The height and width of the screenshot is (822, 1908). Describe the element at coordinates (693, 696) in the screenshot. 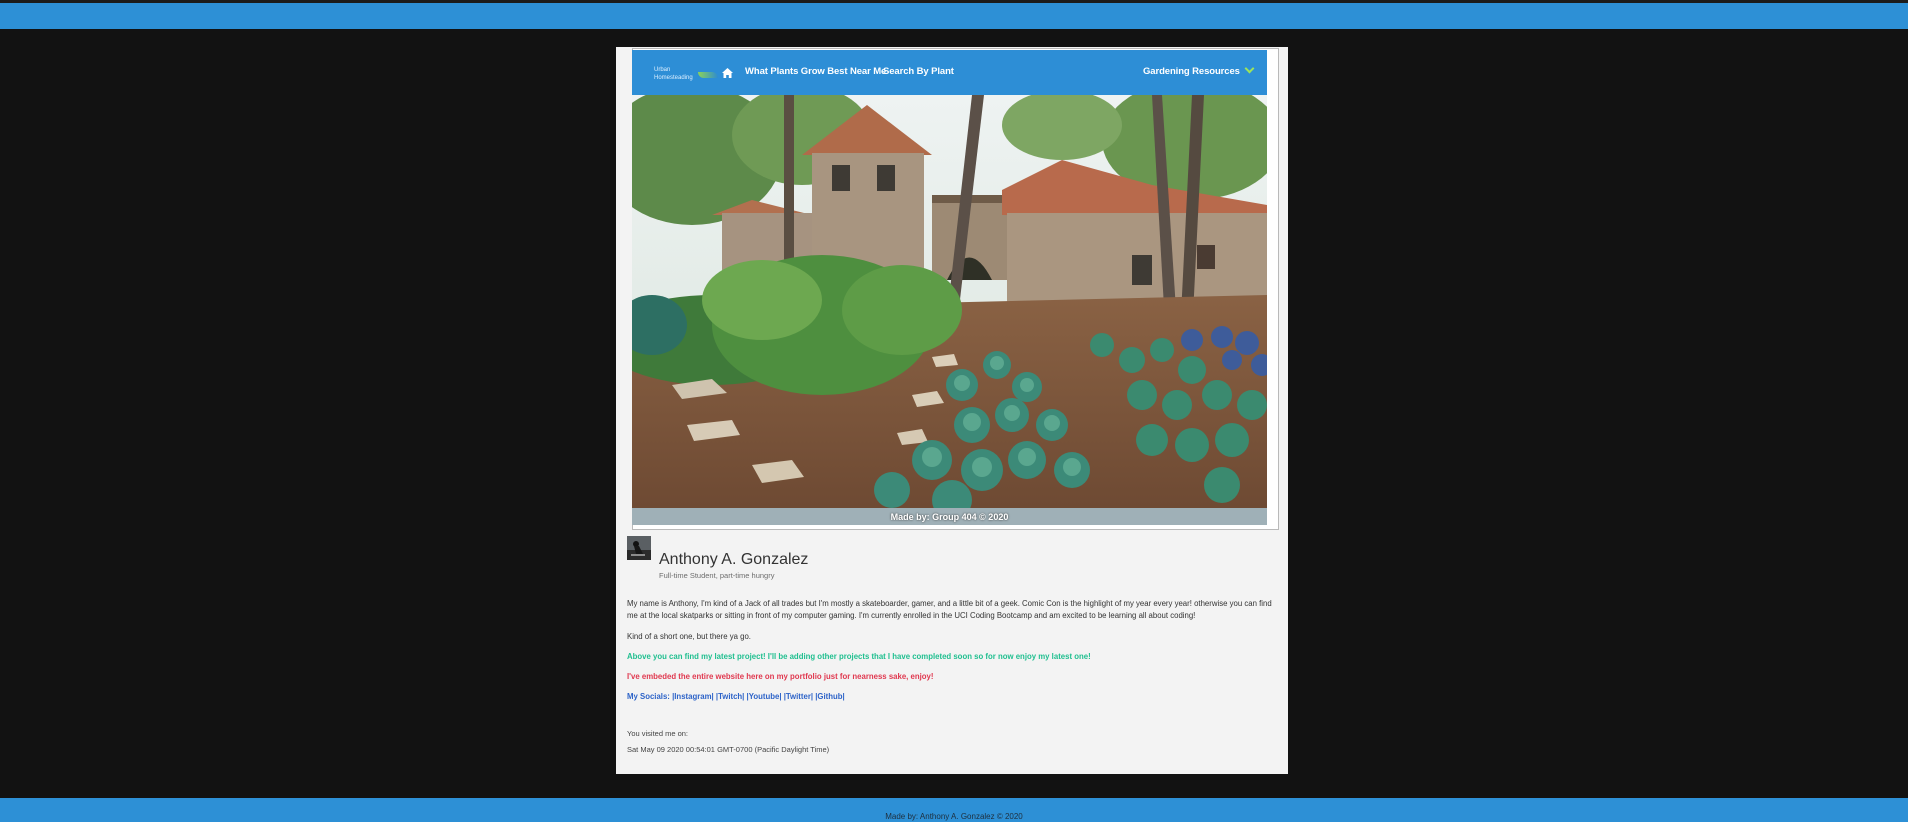

I see `instagram-link: |Instagram|` at that location.